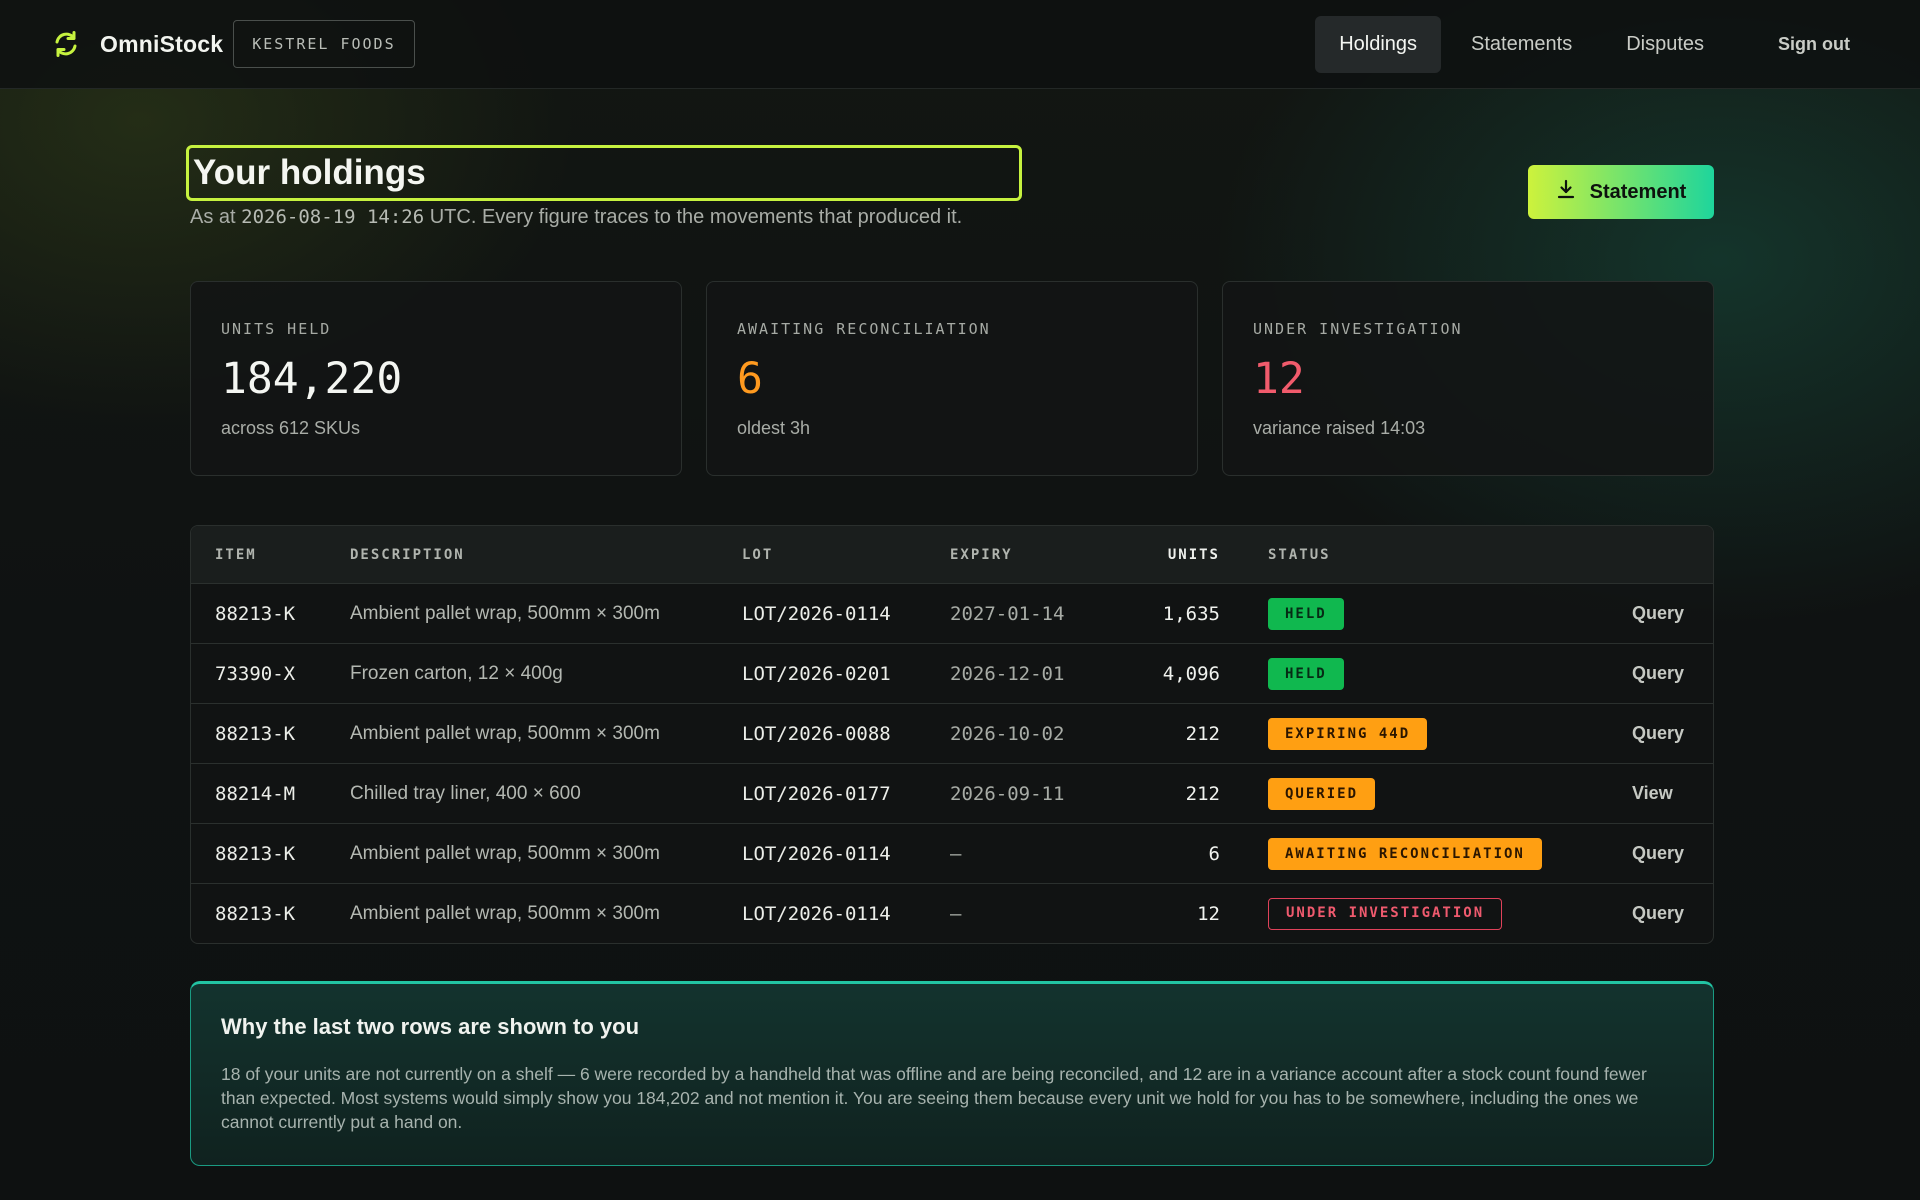  What do you see at coordinates (1640, 793) in the screenshot?
I see `row-action-link: View` at bounding box center [1640, 793].